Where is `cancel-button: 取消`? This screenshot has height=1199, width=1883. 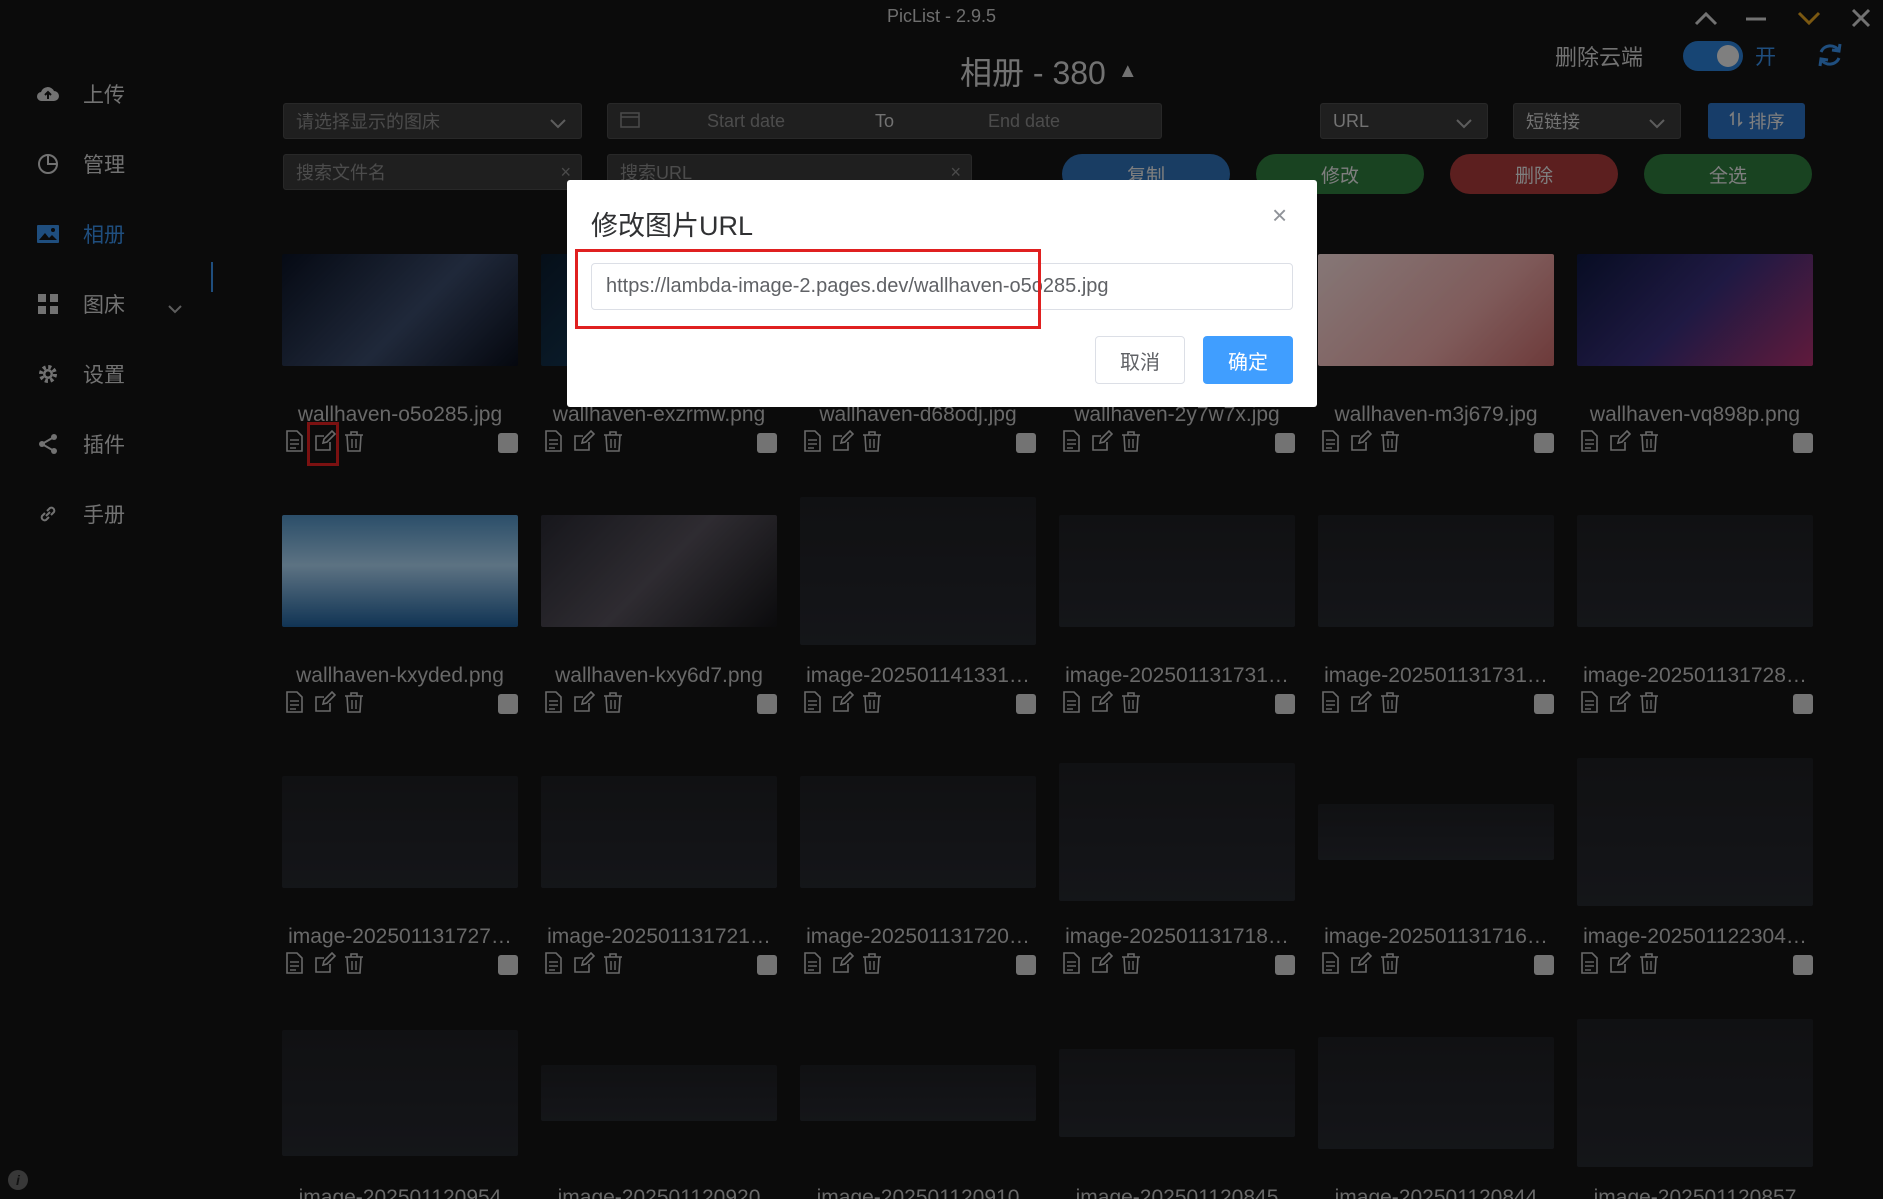 cancel-button: 取消 is located at coordinates (1140, 360).